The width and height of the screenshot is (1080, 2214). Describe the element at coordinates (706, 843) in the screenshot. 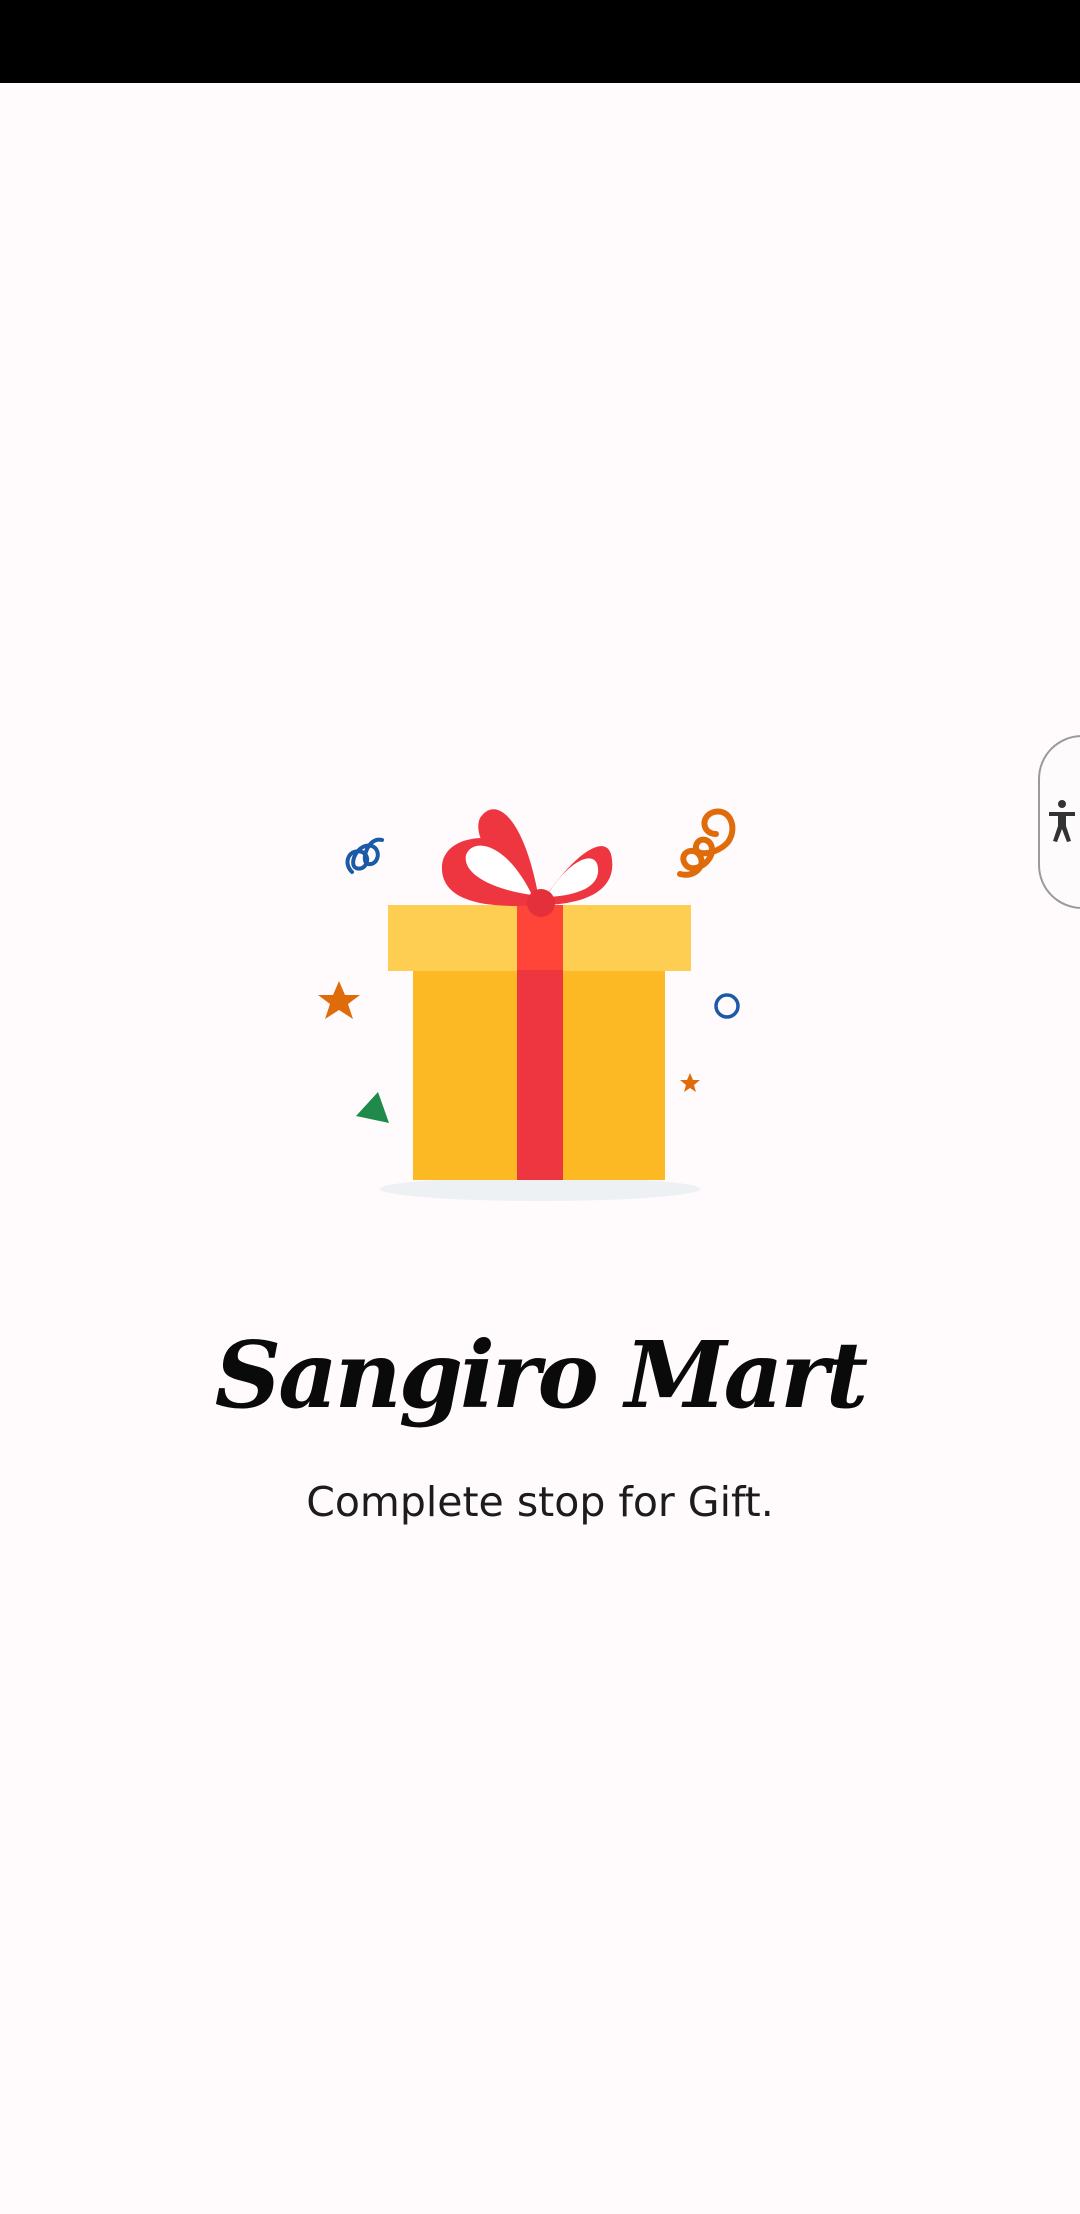

I see `confetti-orange-curl` at that location.